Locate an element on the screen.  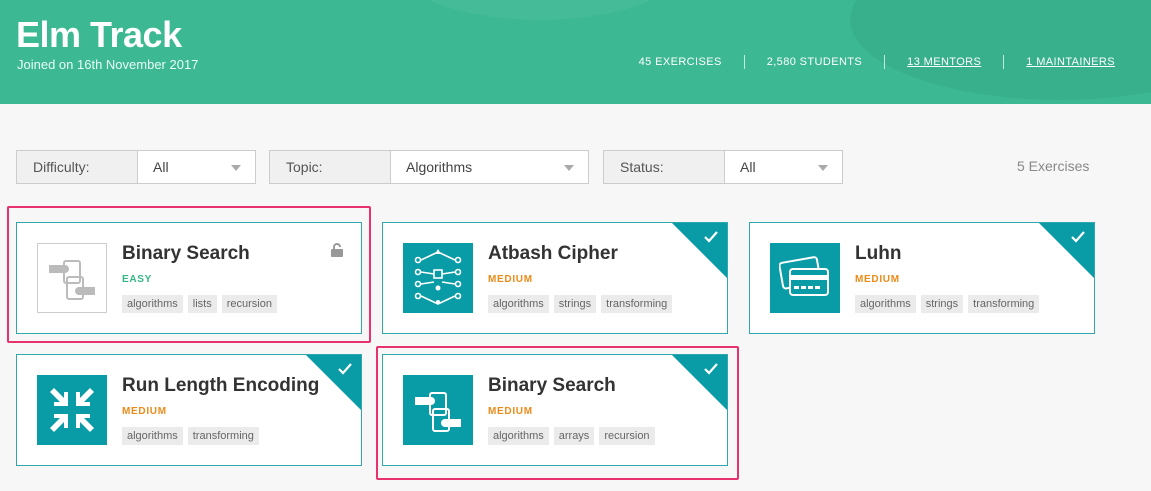
difficulty-filter-label: Difficulty: is located at coordinates (77, 167).